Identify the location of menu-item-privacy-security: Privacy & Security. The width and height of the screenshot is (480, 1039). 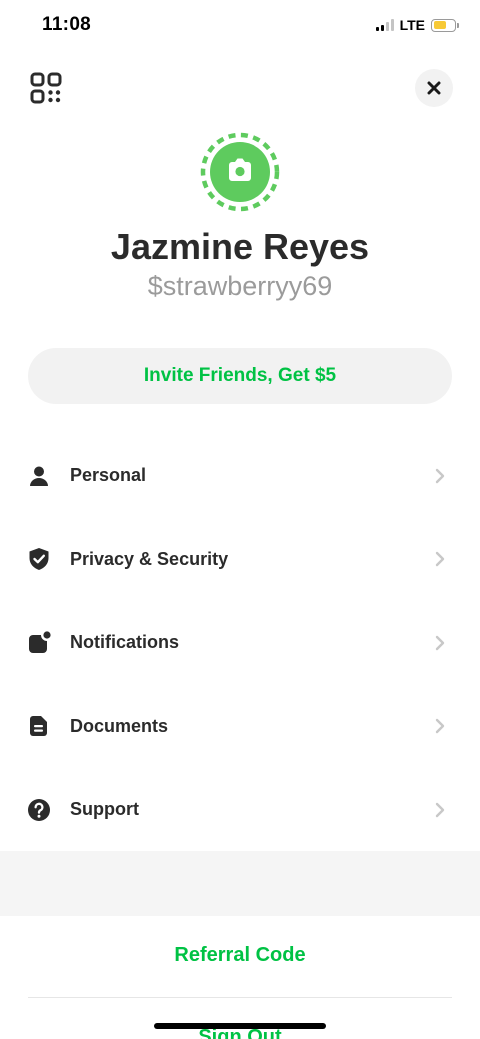
(240, 560).